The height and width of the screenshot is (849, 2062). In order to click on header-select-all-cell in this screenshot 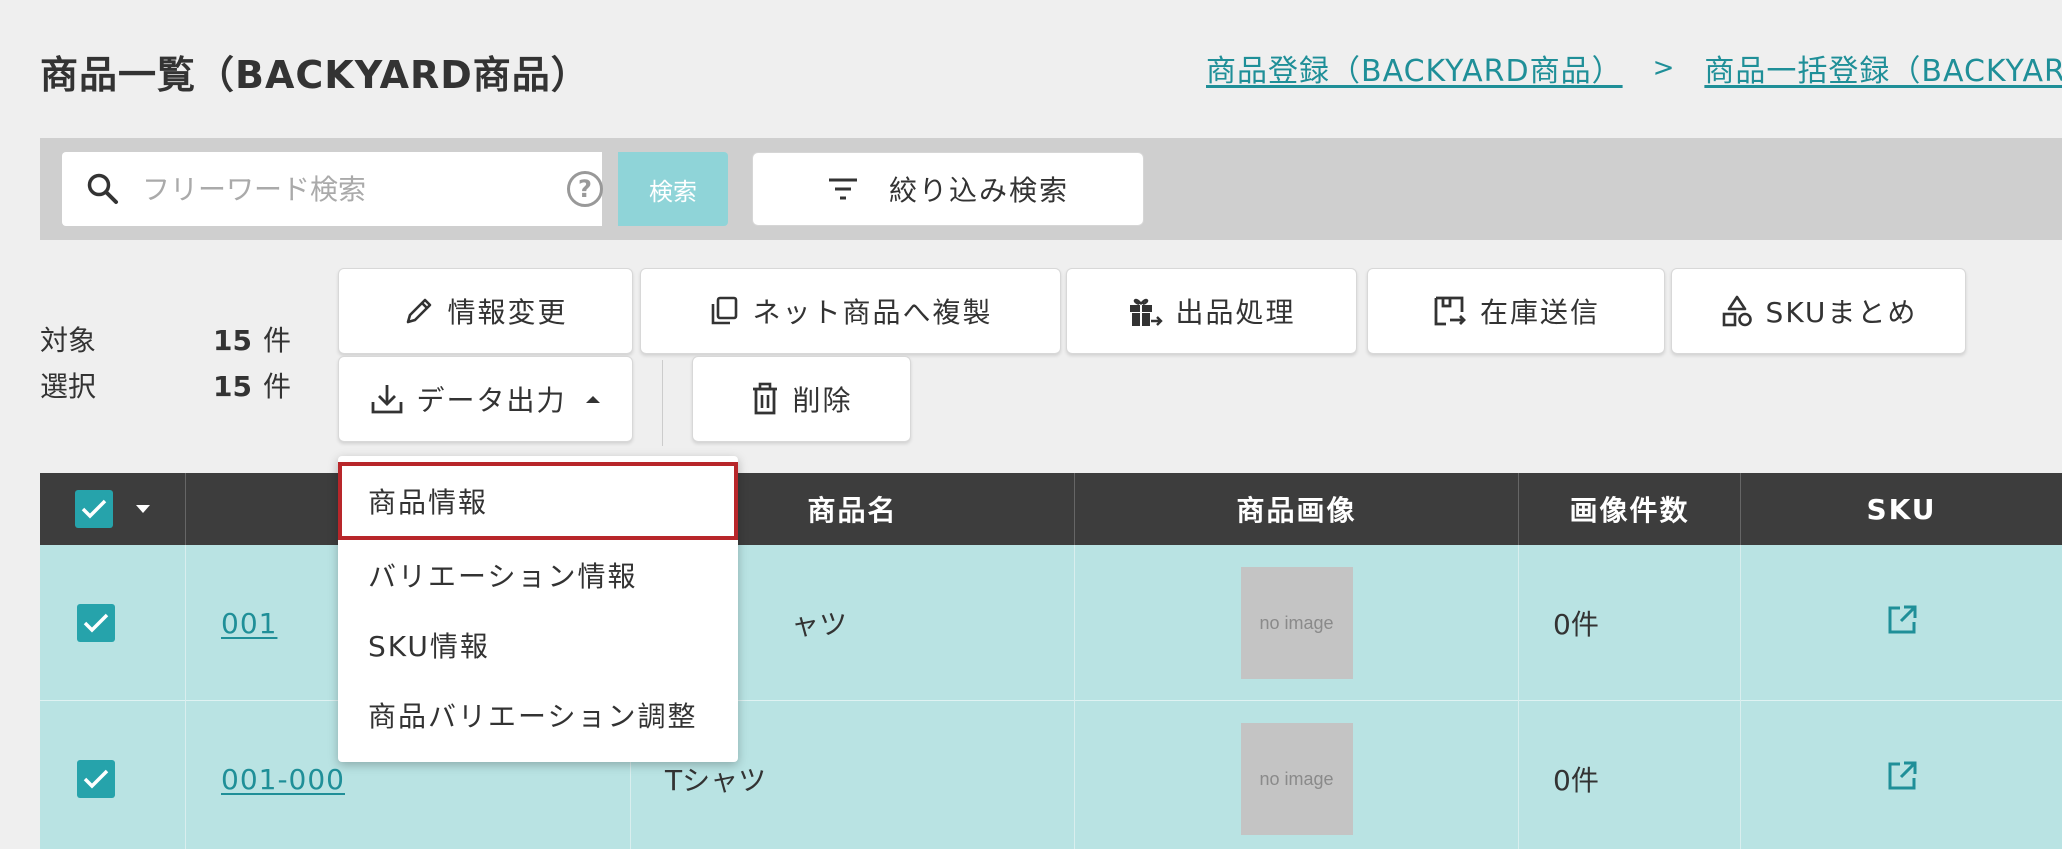, I will do `click(113, 509)`.